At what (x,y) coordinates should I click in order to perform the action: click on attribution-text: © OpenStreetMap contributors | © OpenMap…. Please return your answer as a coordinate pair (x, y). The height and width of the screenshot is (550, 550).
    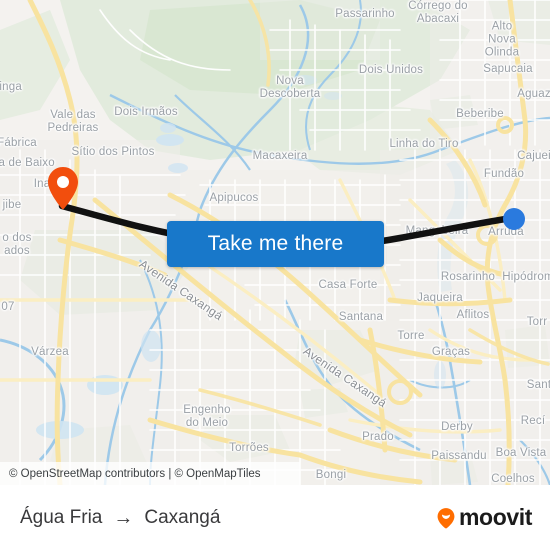
    Looking at the image, I should click on (135, 473).